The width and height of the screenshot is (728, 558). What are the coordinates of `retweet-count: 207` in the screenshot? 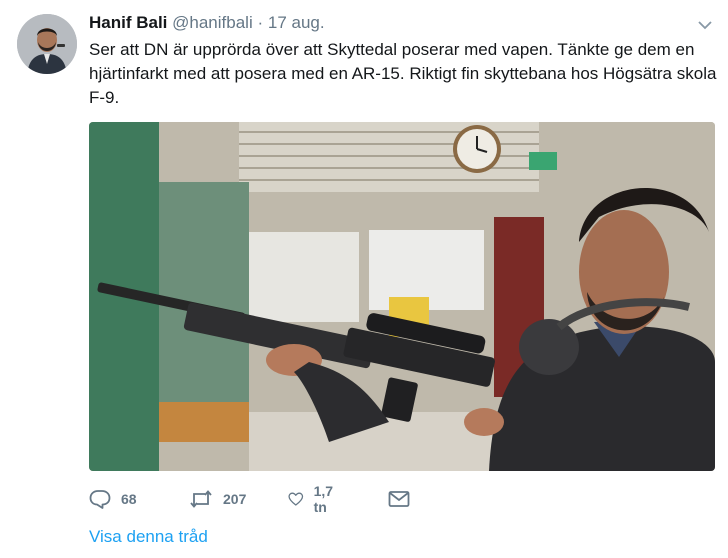 It's located at (235, 499).